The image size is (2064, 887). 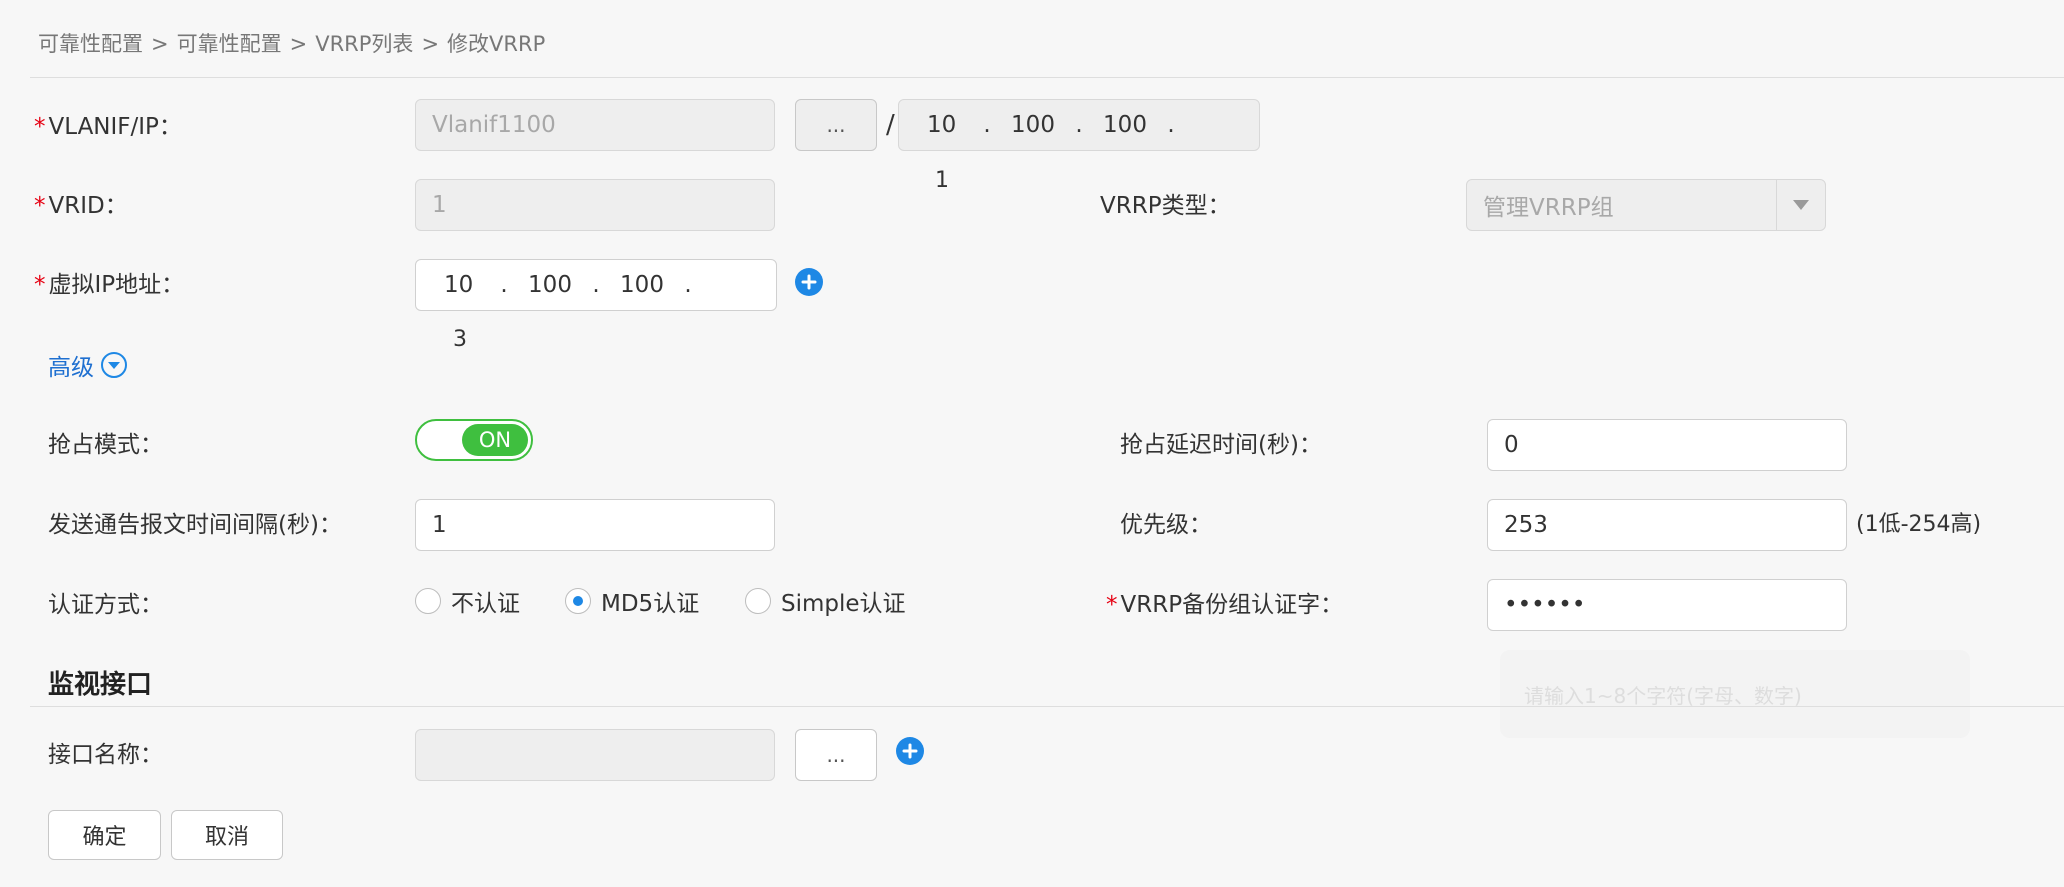 I want to click on virtual-ip-input: 10. 100. 100., so click(x=596, y=285).